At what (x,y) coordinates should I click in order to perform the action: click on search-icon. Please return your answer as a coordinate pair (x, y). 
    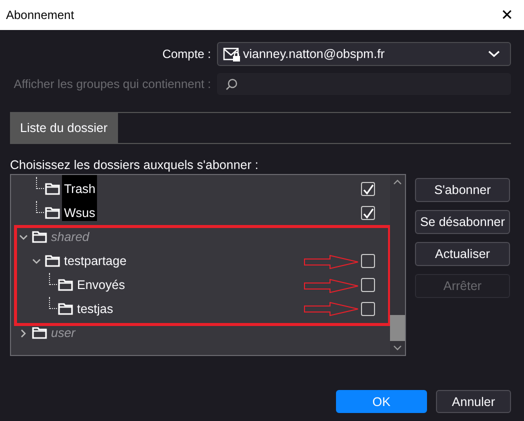
    Looking at the image, I should click on (231, 84).